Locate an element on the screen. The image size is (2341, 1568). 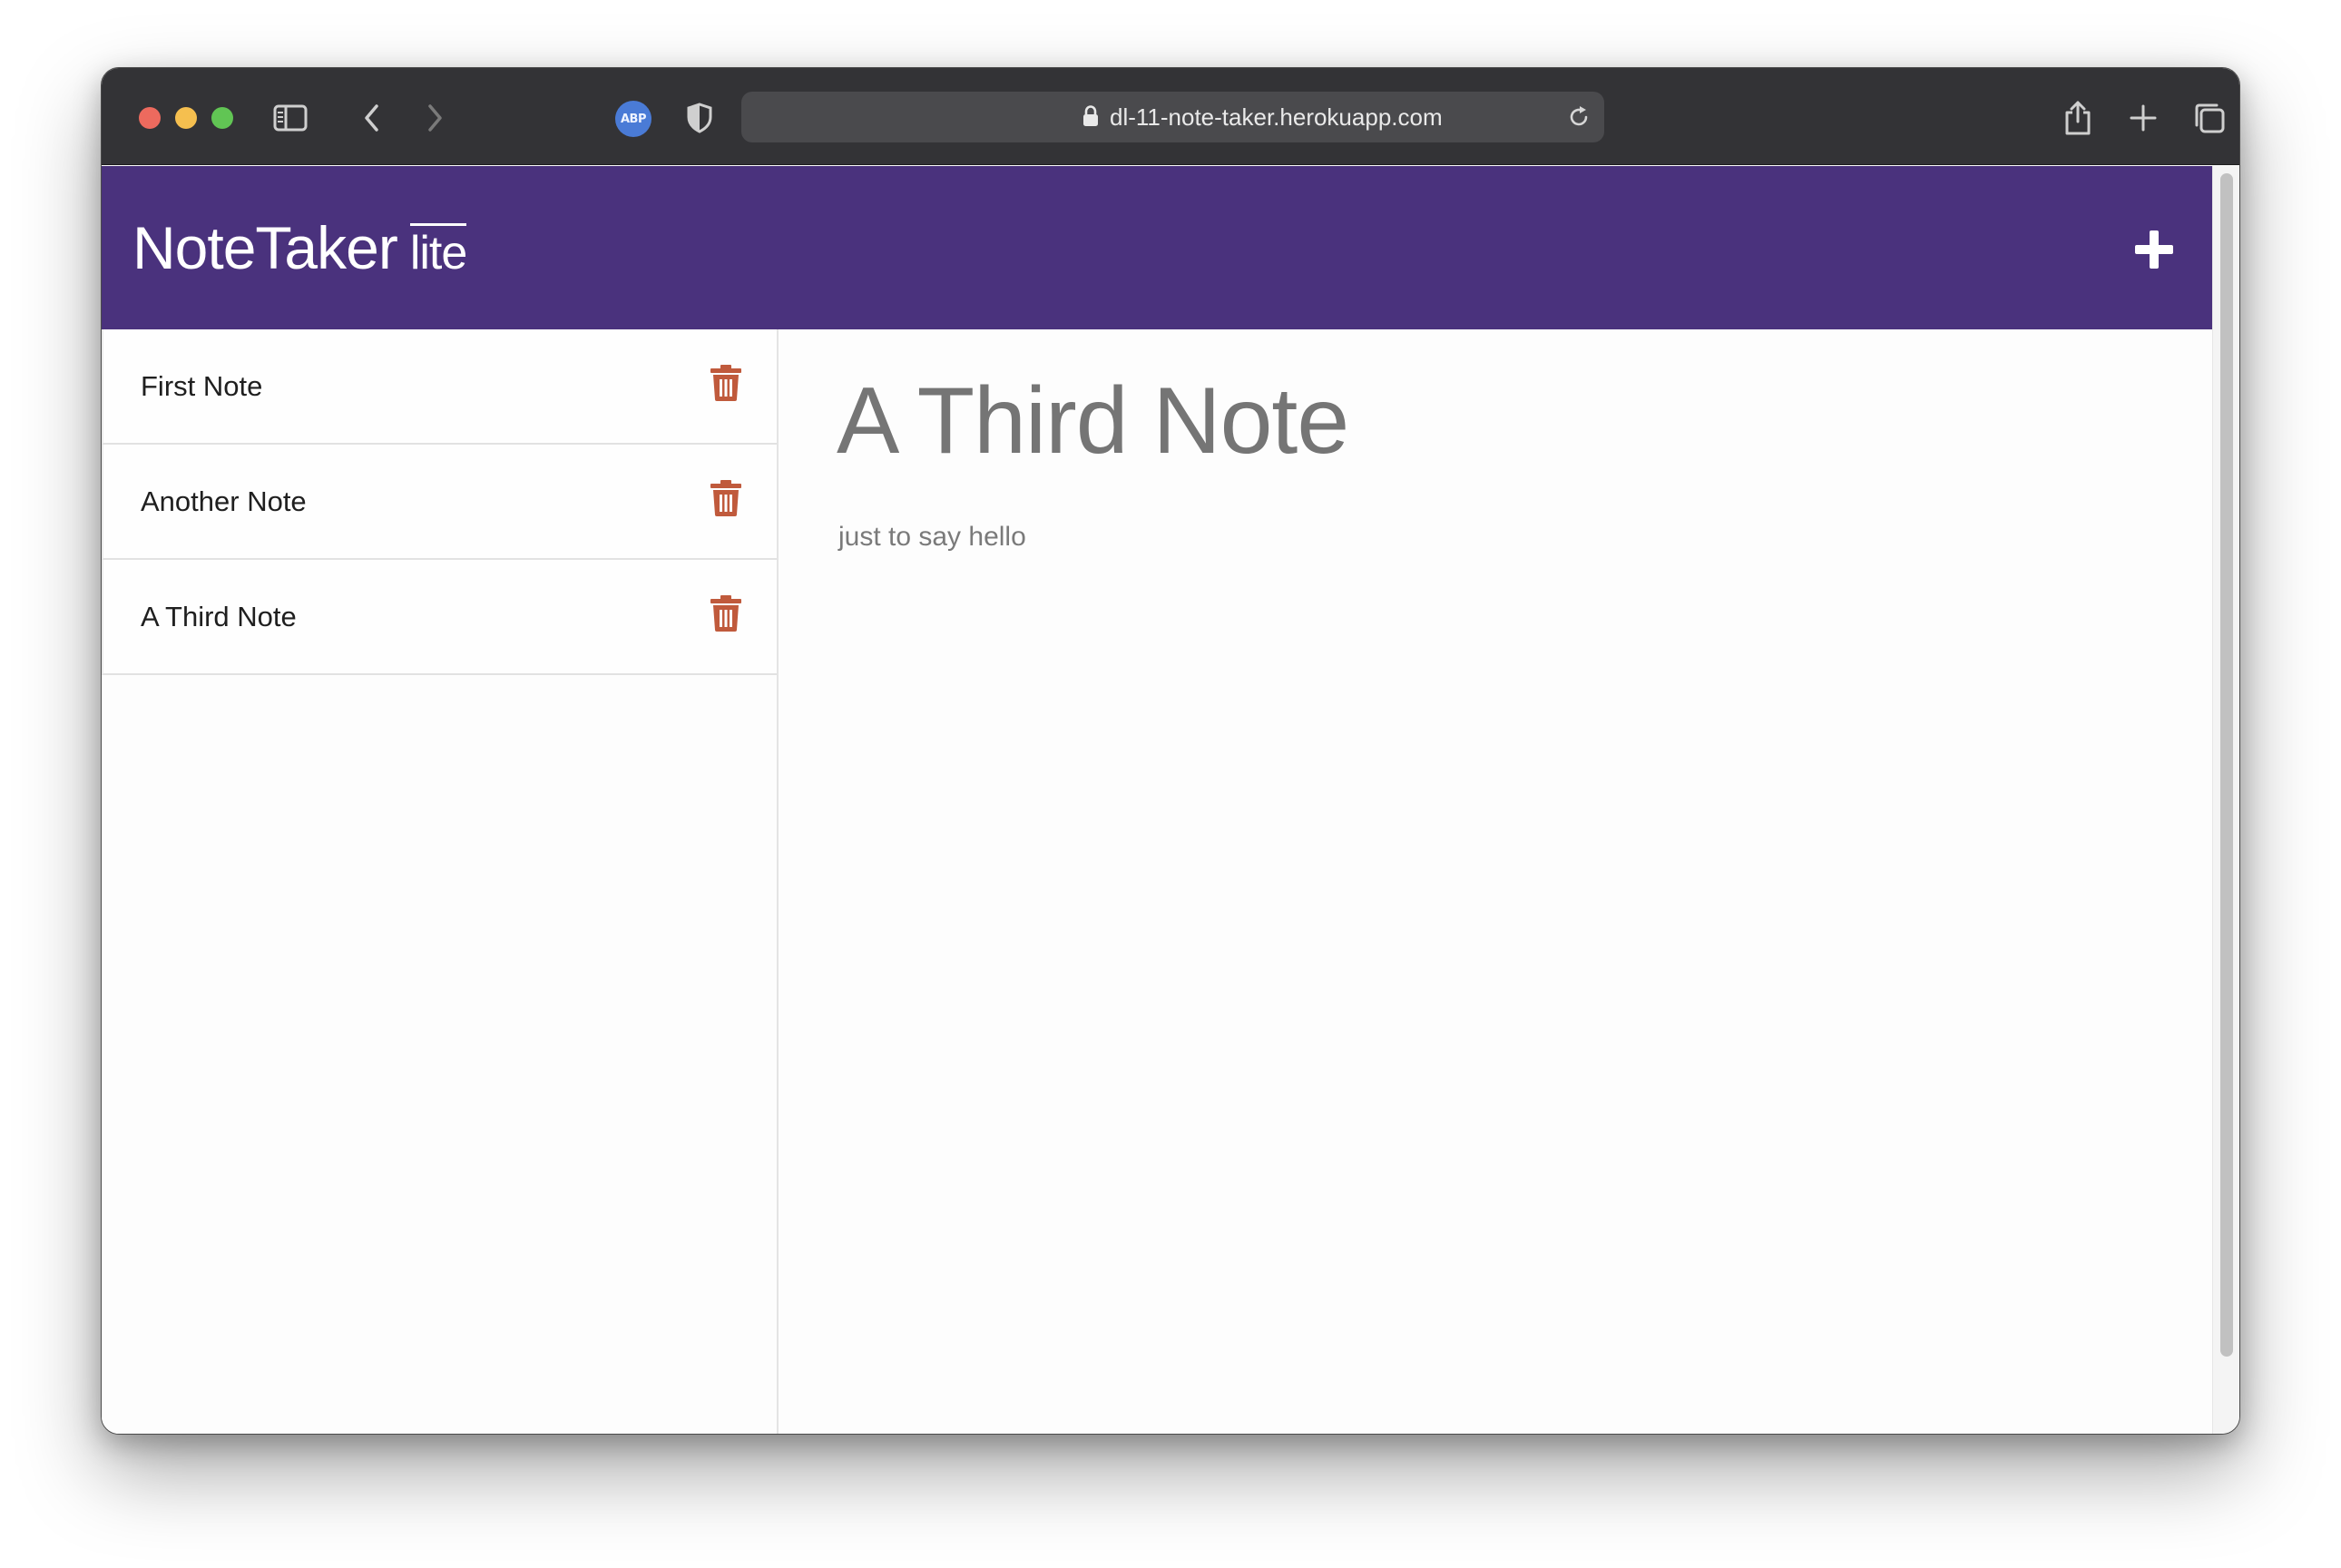
tab-overview-icon is located at coordinates (2209, 118).